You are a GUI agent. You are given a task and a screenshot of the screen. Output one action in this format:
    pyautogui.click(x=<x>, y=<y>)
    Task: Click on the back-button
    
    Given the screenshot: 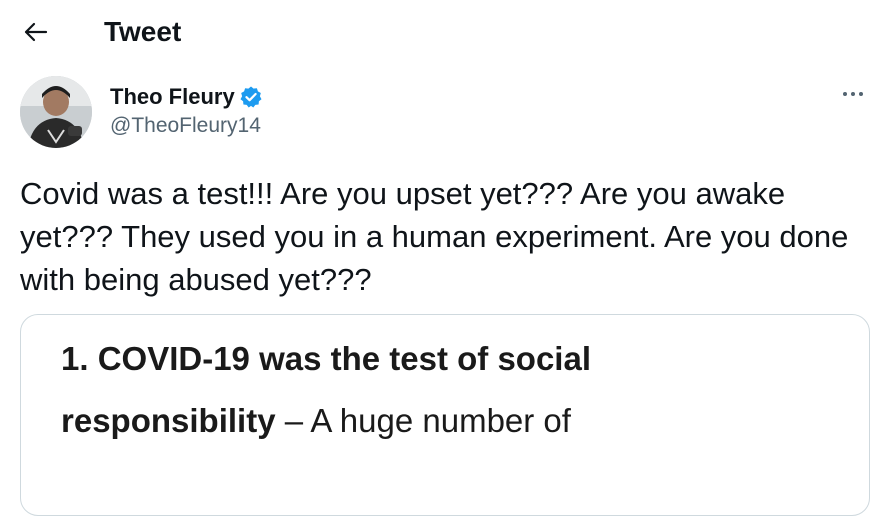 What is the action you would take?
    pyautogui.click(x=36, y=32)
    